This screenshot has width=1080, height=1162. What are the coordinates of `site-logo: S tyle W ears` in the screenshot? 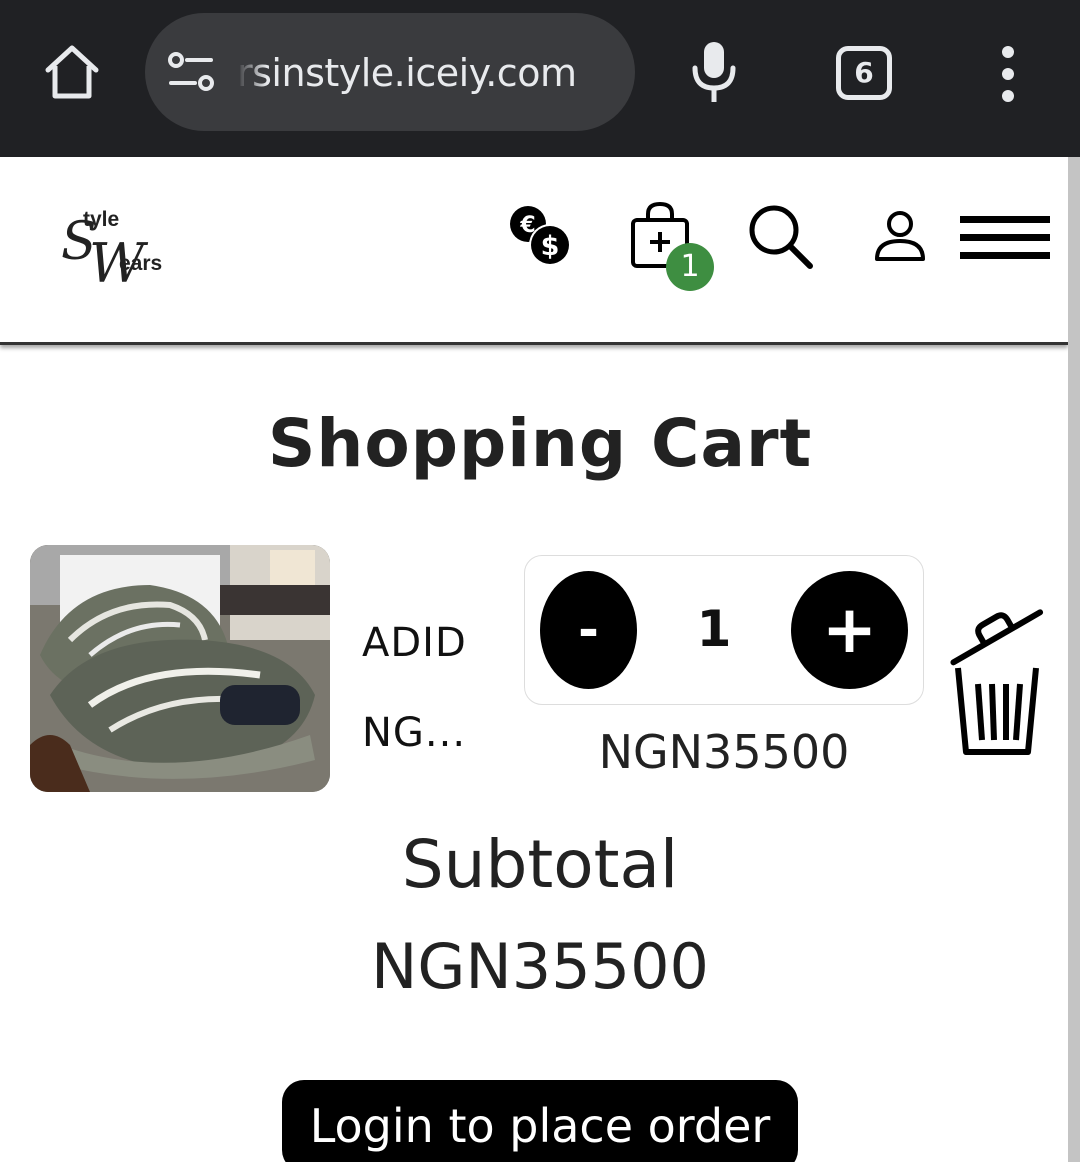 It's located at (112, 249).